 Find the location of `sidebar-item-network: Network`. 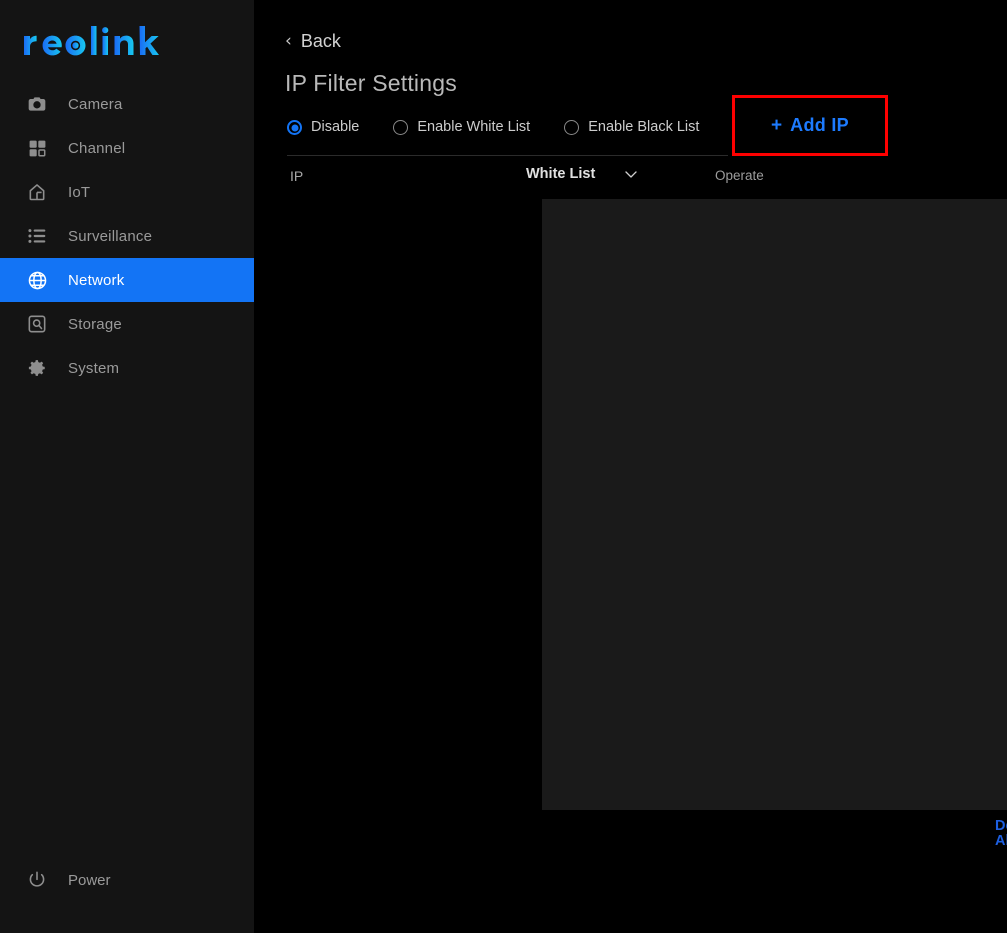

sidebar-item-network: Network is located at coordinates (127, 280).